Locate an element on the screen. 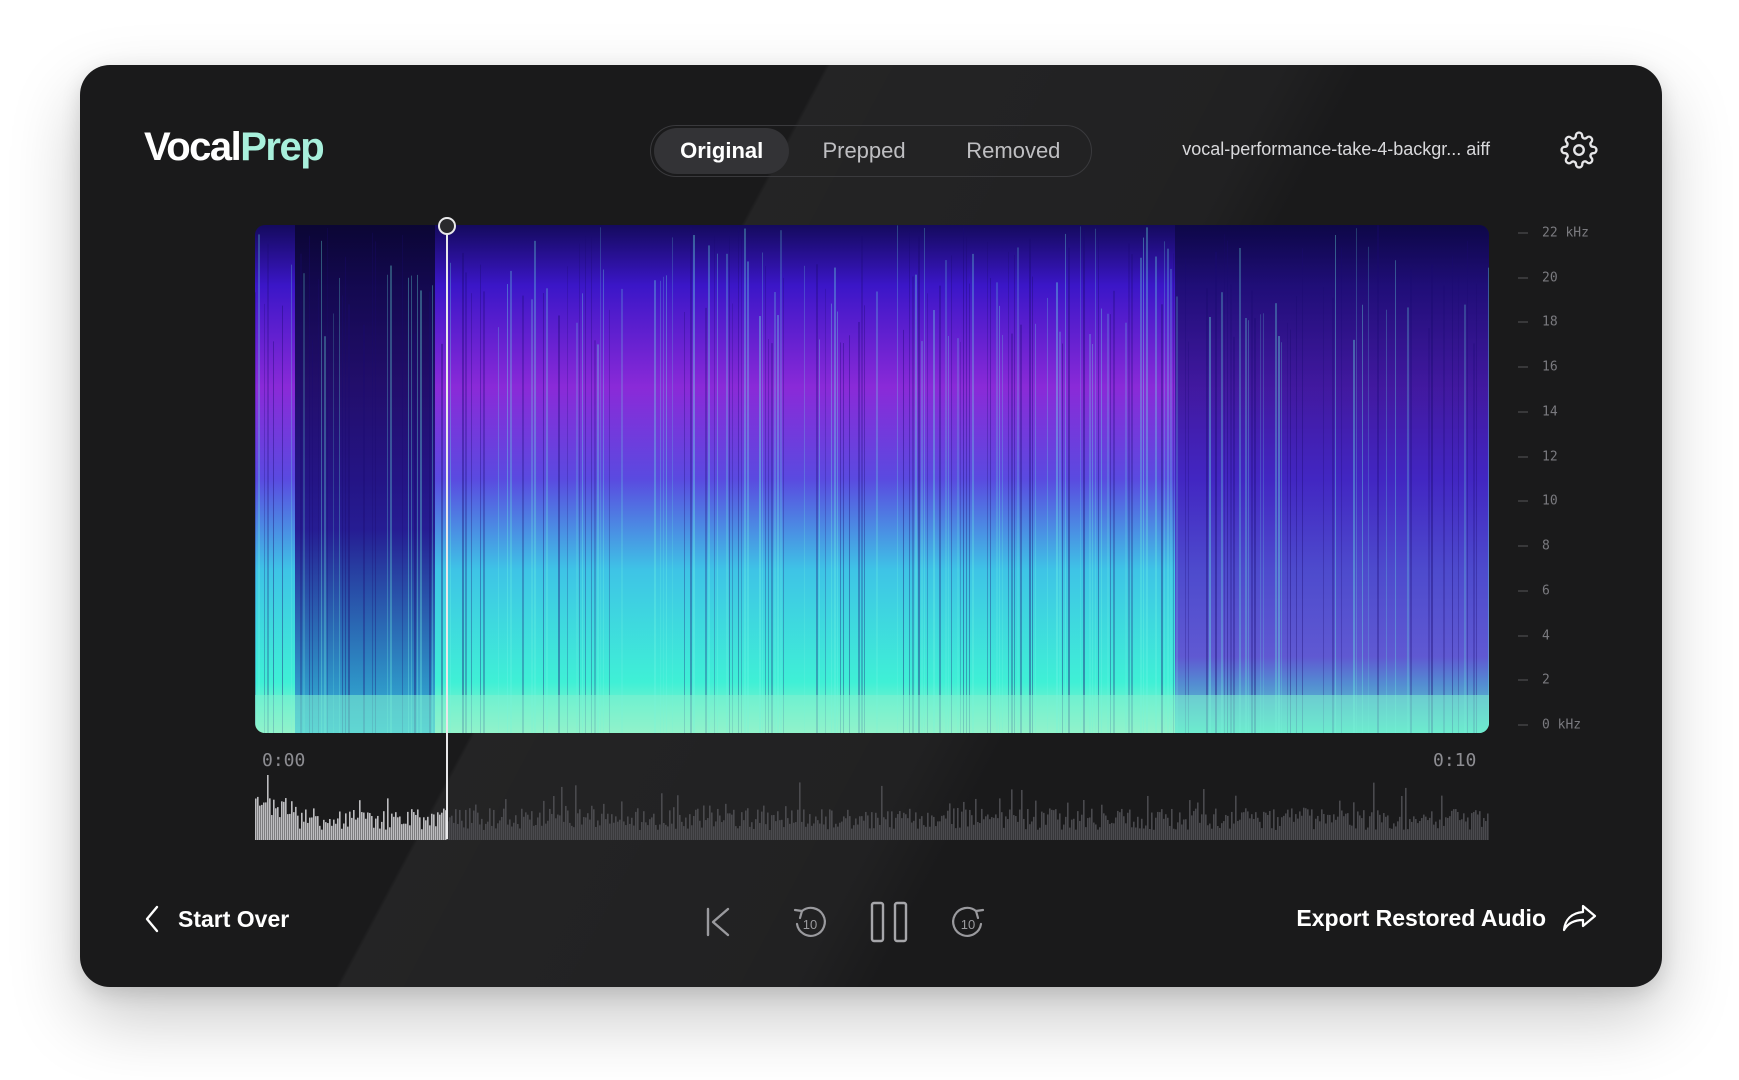 The width and height of the screenshot is (1739, 1080). start-over-button: Start Over is located at coordinates (216, 919).